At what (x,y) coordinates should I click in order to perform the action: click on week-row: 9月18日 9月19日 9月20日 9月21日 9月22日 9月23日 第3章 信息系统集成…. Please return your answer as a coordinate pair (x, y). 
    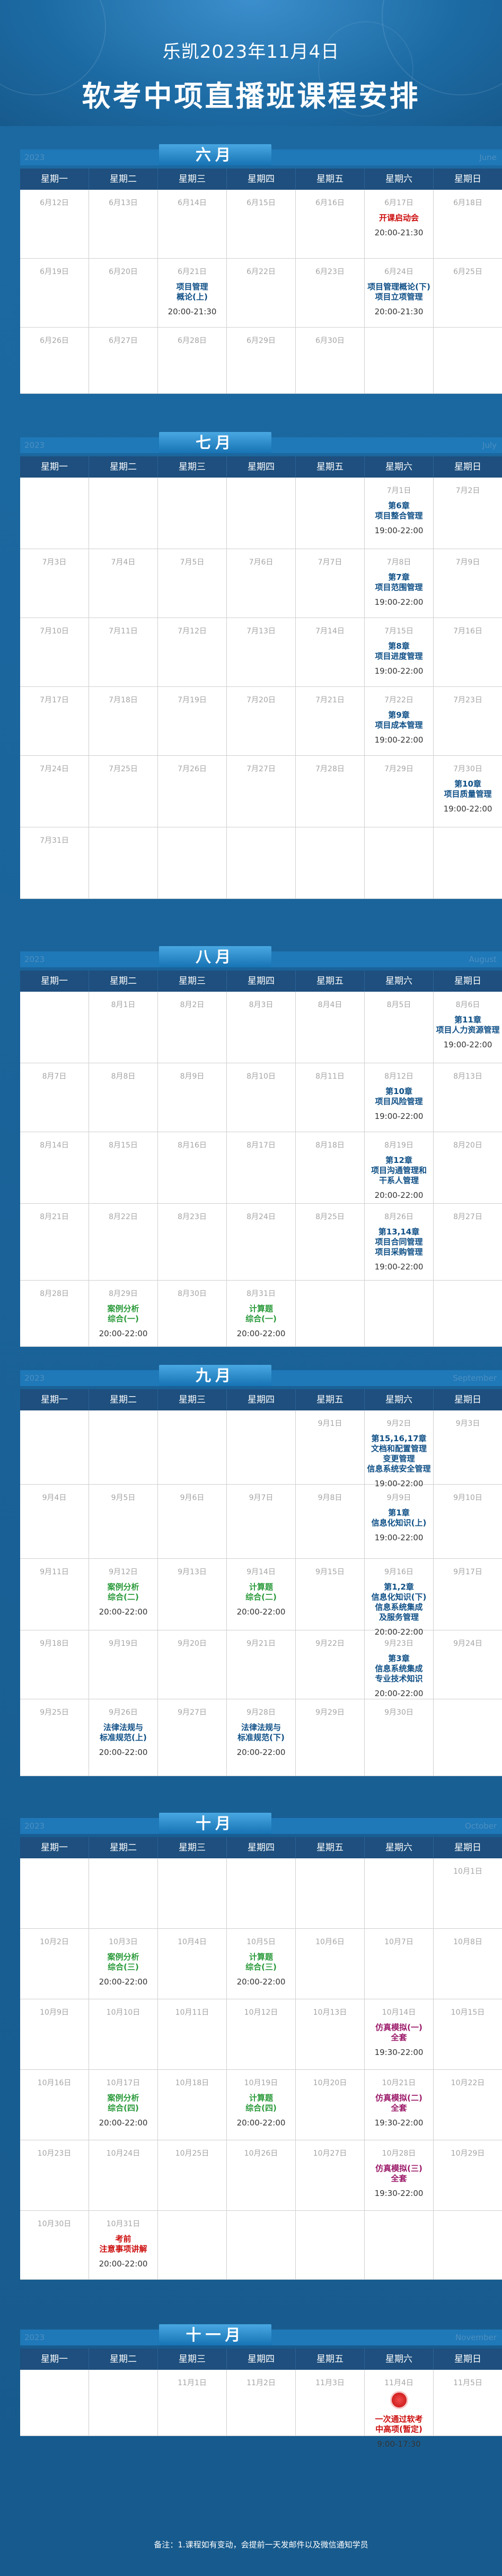
    Looking at the image, I should click on (261, 1664).